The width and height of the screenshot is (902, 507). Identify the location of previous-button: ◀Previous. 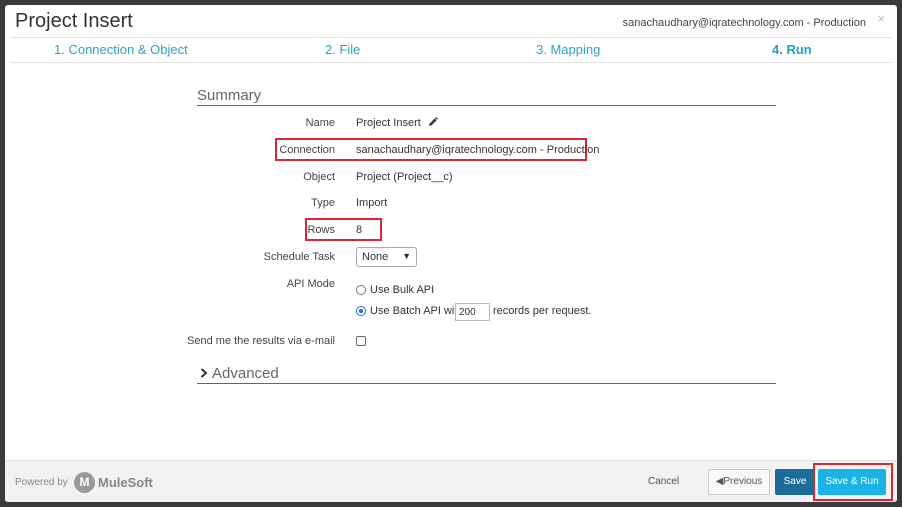
(739, 482).